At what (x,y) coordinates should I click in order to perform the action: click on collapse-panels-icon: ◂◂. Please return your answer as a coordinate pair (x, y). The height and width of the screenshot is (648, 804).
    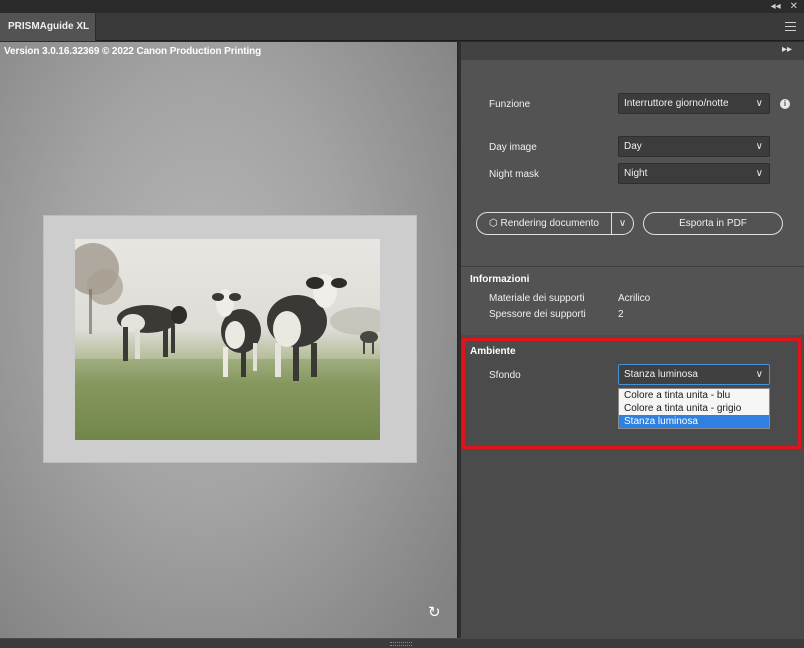
    Looking at the image, I should click on (776, 6).